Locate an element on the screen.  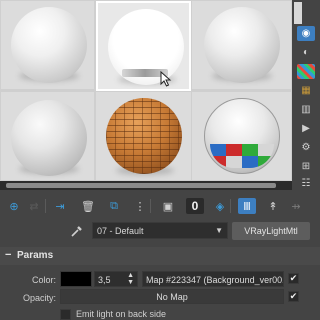
options-button: ⚙ is located at coordinates (306, 147).